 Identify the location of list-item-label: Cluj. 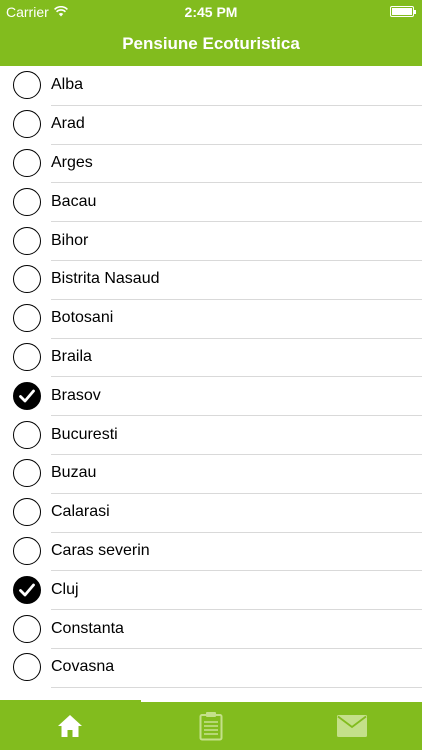
(65, 589).